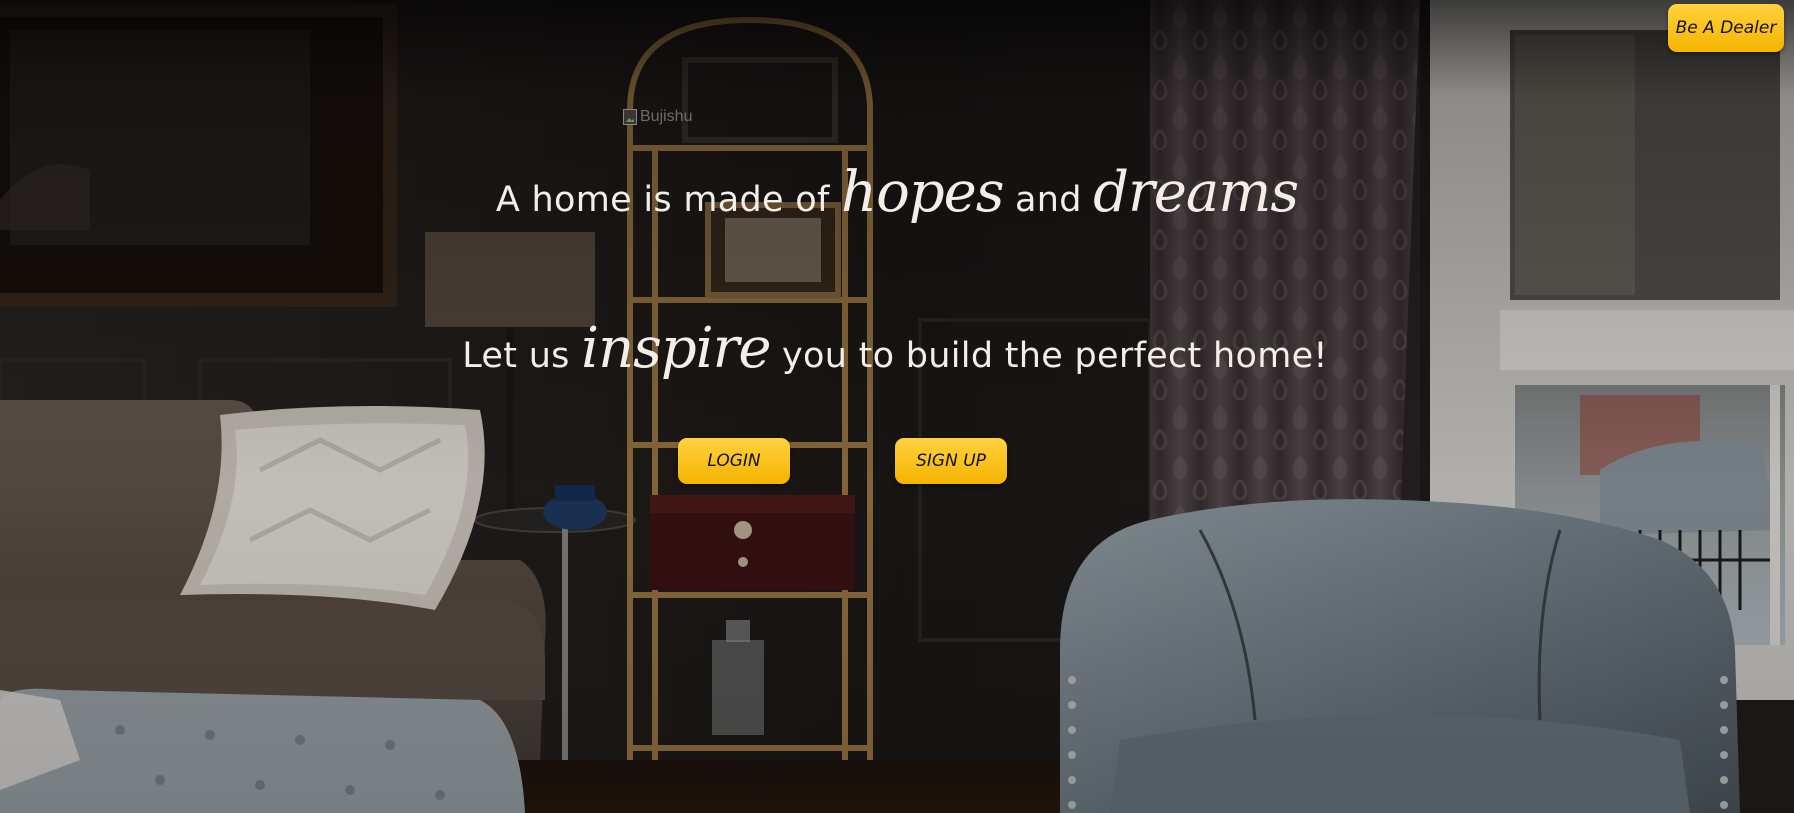 The width and height of the screenshot is (1794, 813). What do you see at coordinates (734, 461) in the screenshot?
I see `login-button: LOGIN` at bounding box center [734, 461].